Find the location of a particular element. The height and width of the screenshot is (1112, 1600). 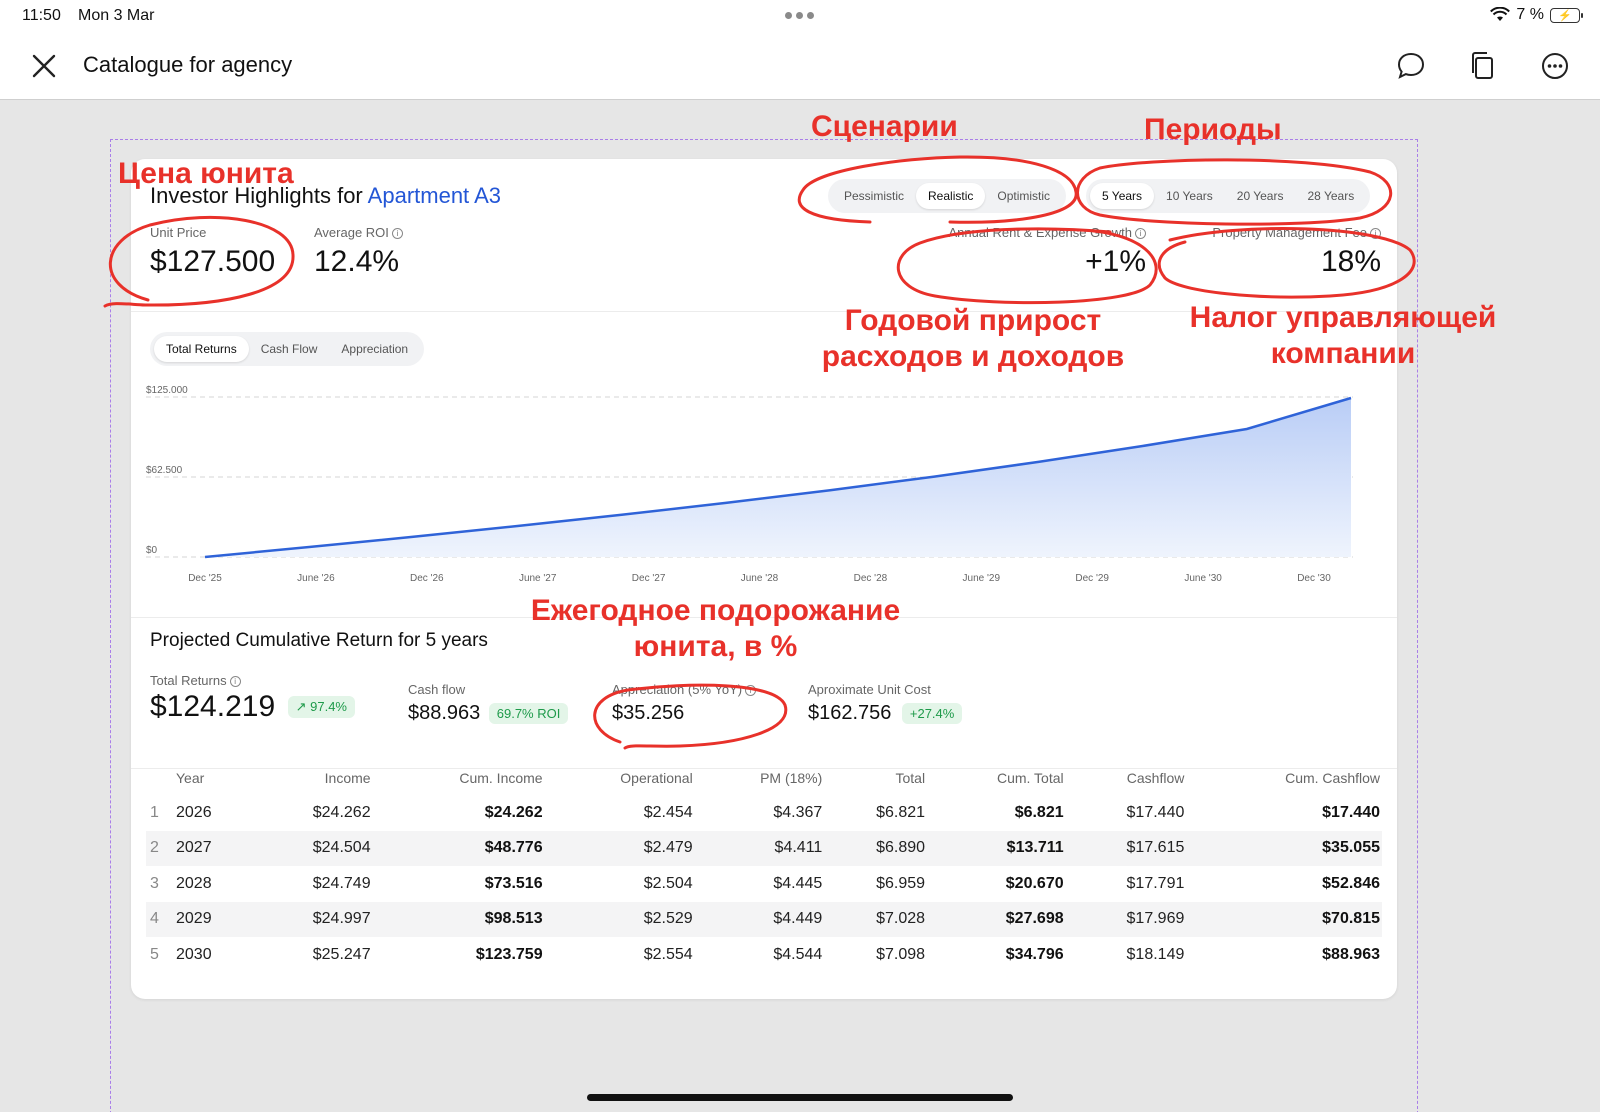

unit-cost-block: $162.756 +27.4% is located at coordinates (885, 713).